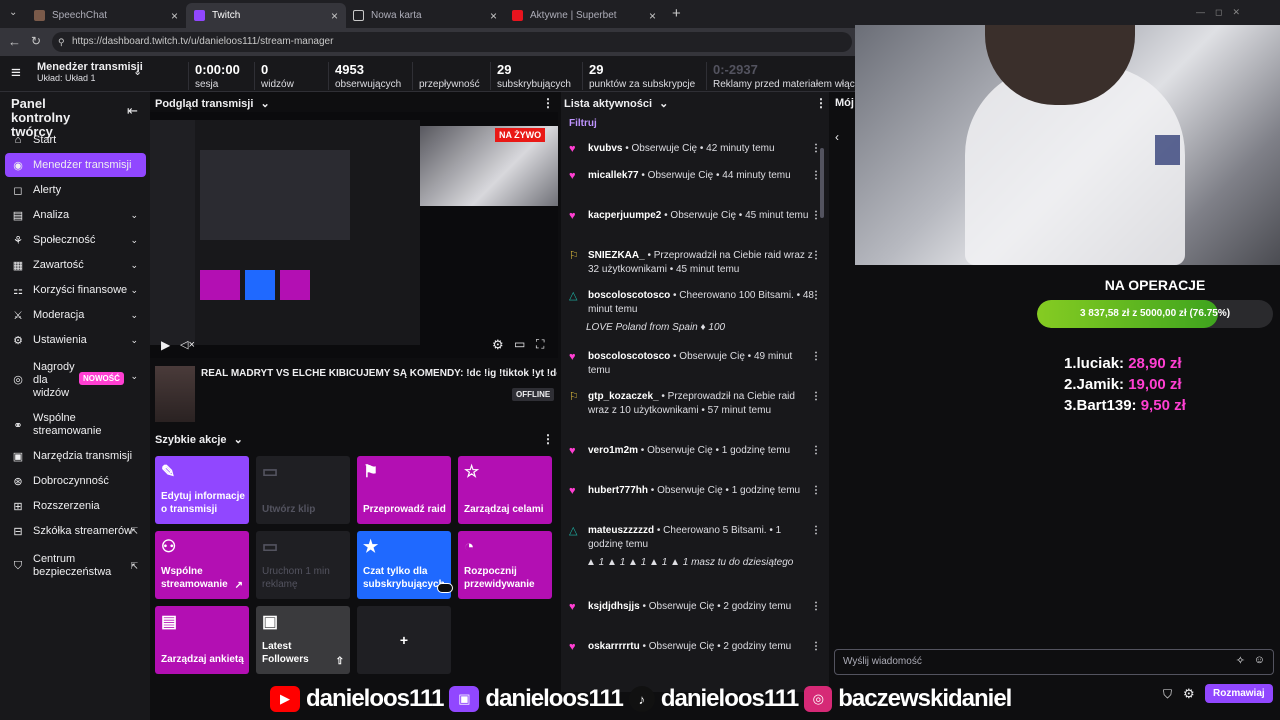 The image size is (1280, 720). Describe the element at coordinates (36, 41) in the screenshot. I see `reload-icon: ↻` at that location.